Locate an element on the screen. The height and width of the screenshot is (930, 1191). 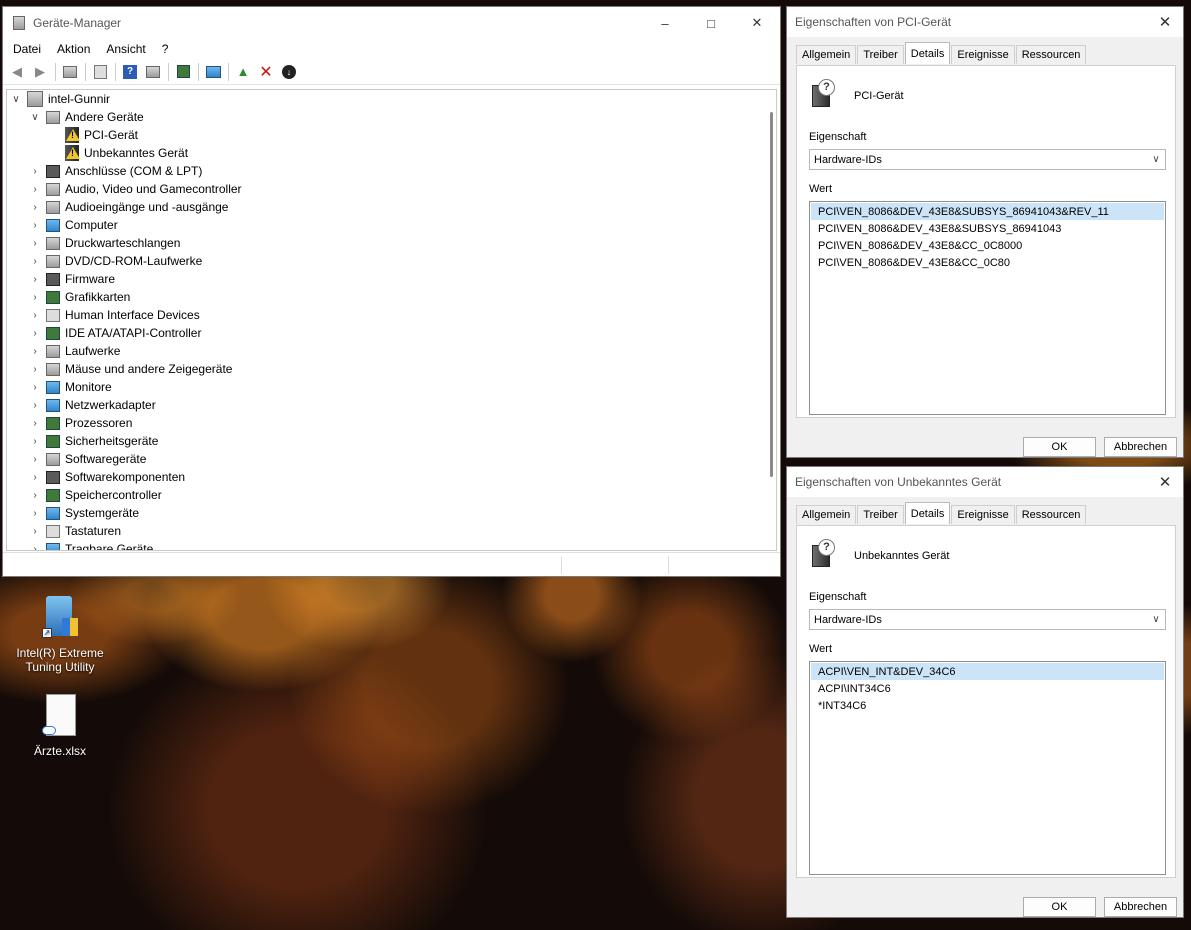
device-manager-titlebar: Geräte-Manager – □ ✕ is located at coordinates (391, 23).